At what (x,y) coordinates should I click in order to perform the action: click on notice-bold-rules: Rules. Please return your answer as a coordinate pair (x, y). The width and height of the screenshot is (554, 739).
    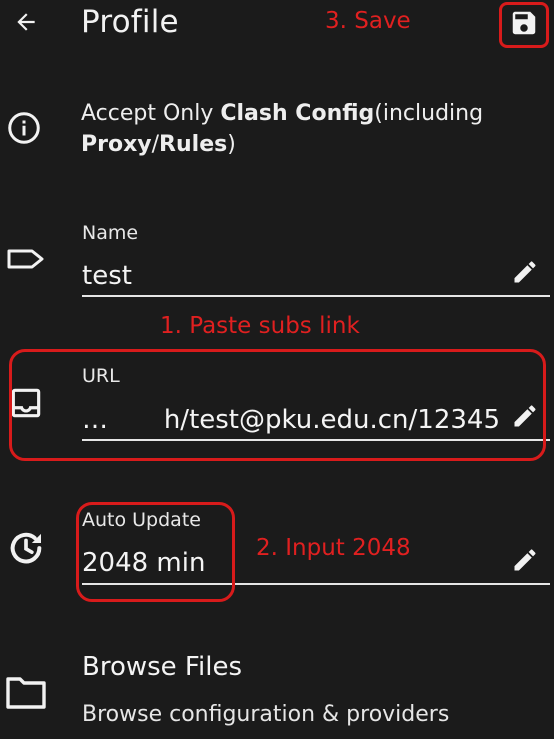
    Looking at the image, I should click on (193, 144).